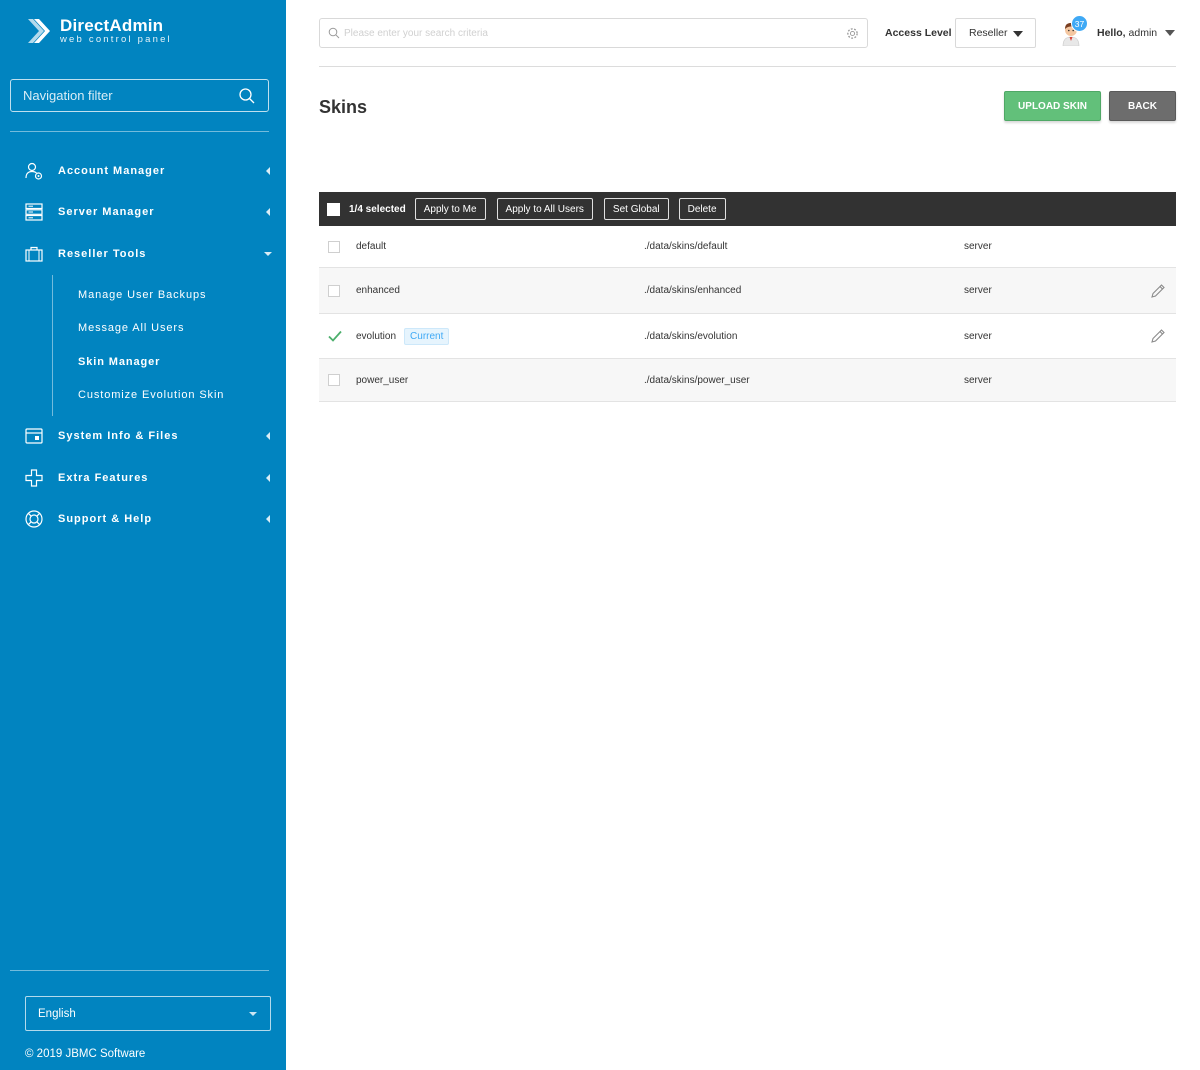 This screenshot has height=1070, width=1200. Describe the element at coordinates (34, 519) in the screenshot. I see `lifebuoy-icon` at that location.